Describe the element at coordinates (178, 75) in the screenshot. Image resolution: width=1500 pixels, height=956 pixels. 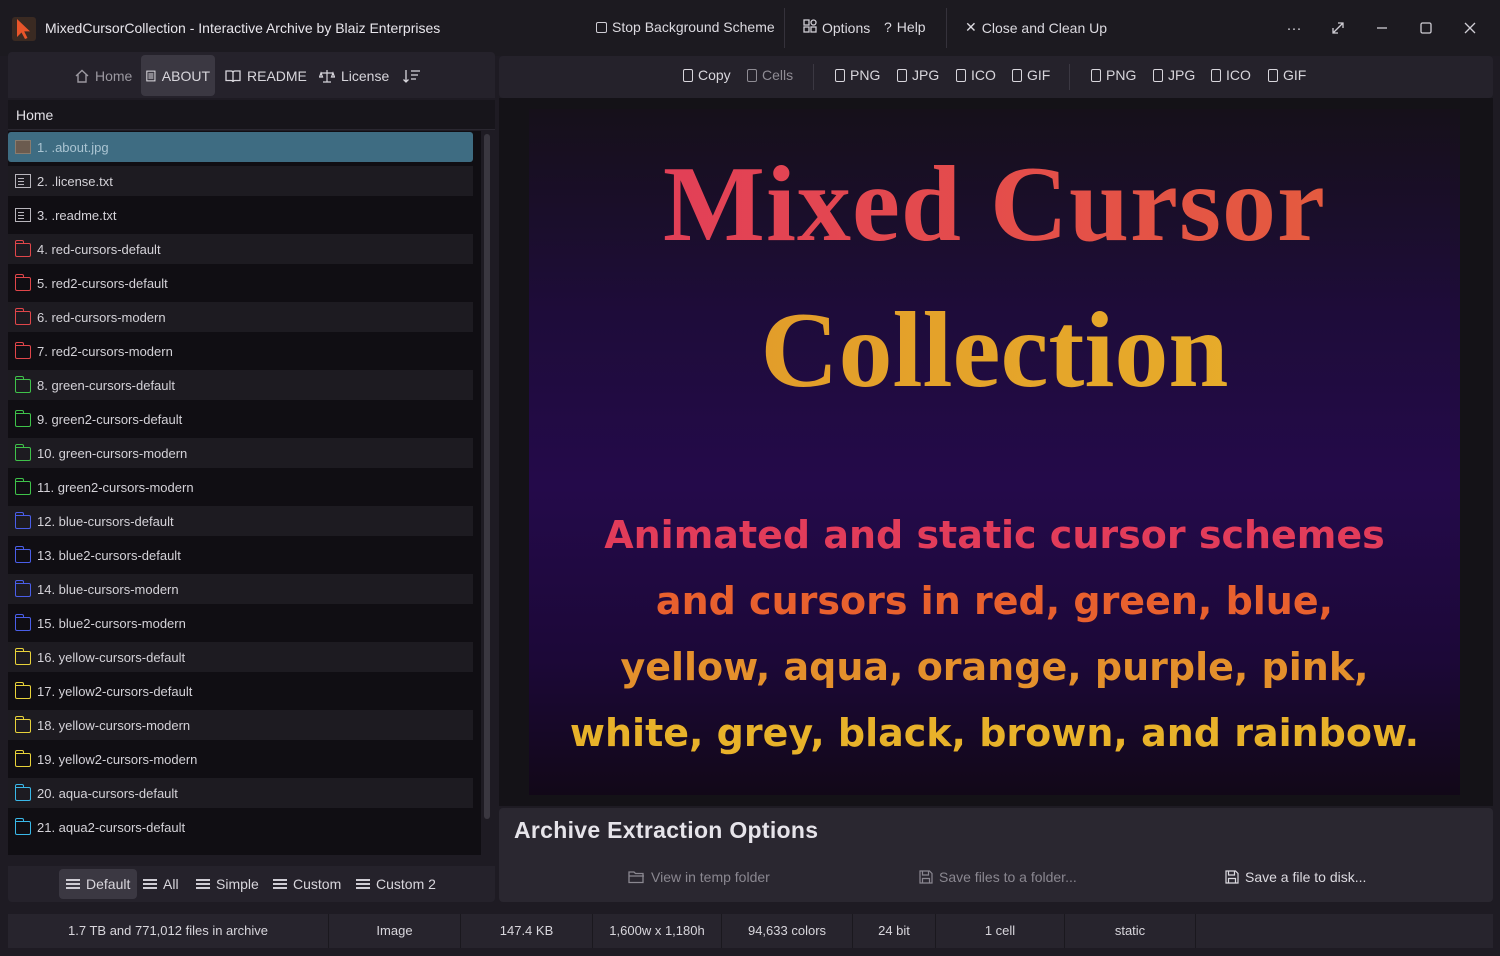
I see `tab-about: ABOUT` at that location.